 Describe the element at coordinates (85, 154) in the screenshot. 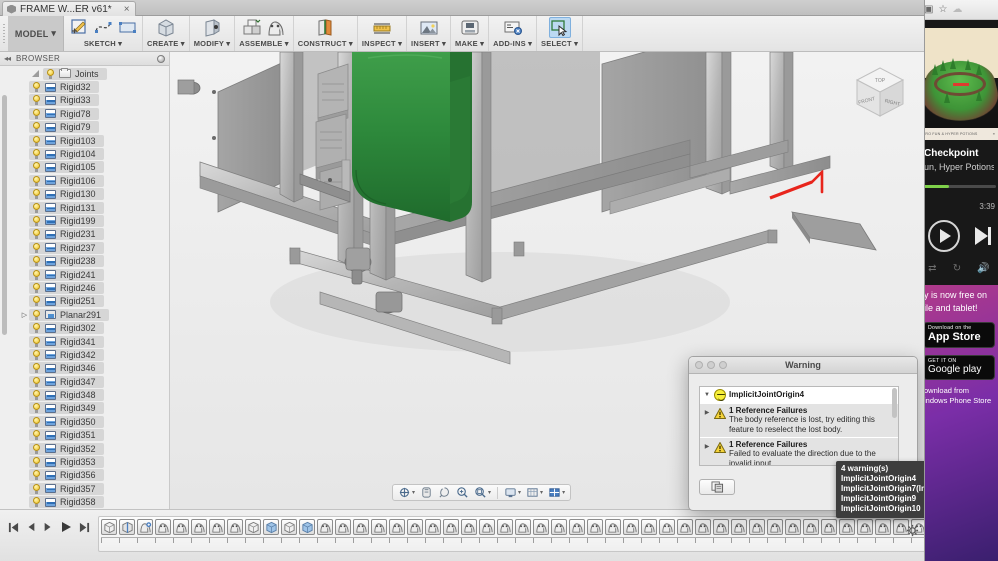

I see `tree-row: Rigid104` at that location.